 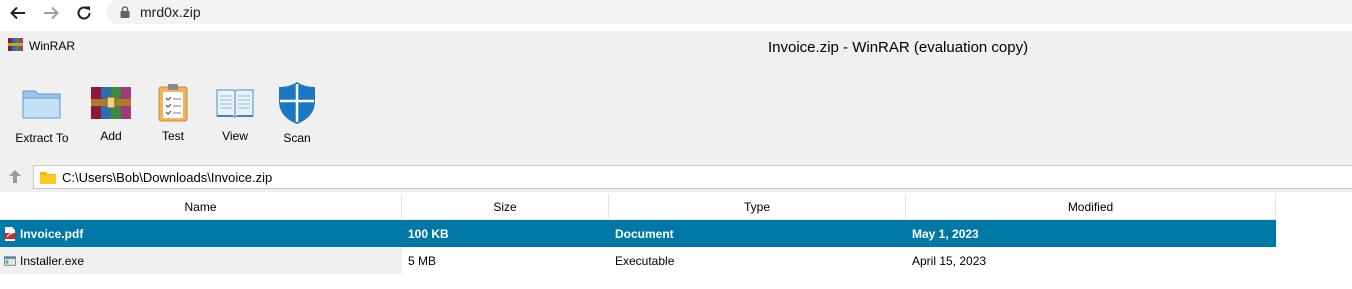 I want to click on add-label: Add, so click(x=111, y=136).